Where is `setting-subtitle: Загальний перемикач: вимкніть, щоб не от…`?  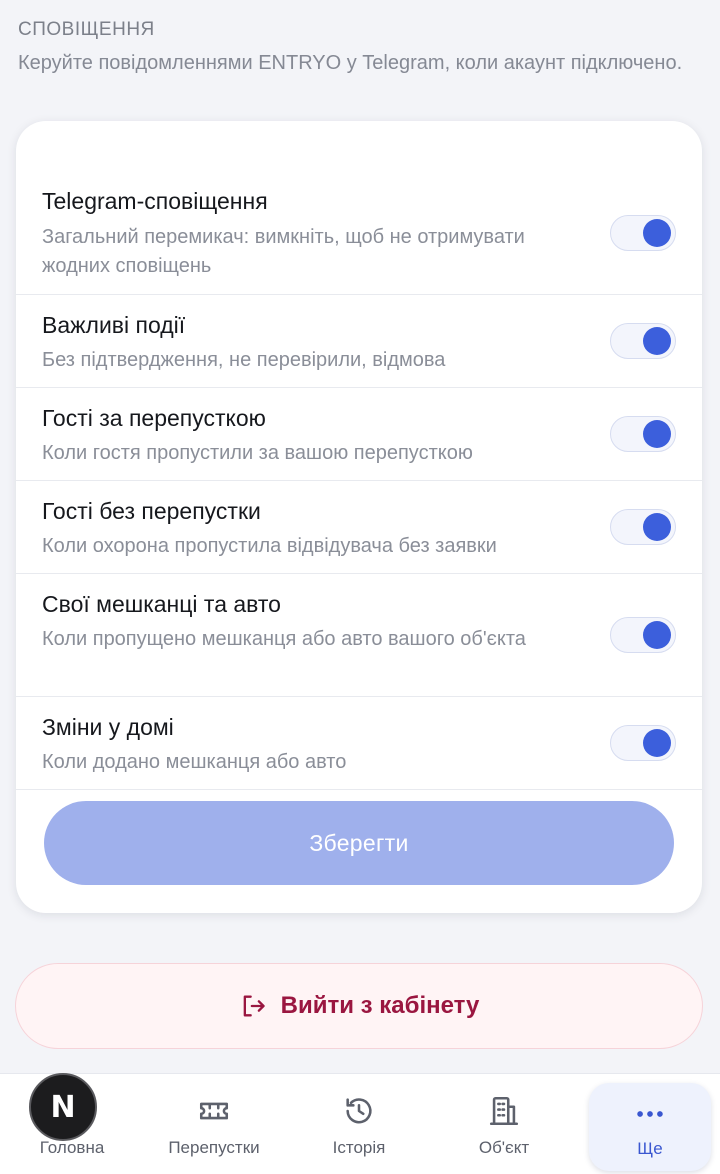 setting-subtitle: Загальний перемикач: вимкніть, щоб не от… is located at coordinates (283, 251).